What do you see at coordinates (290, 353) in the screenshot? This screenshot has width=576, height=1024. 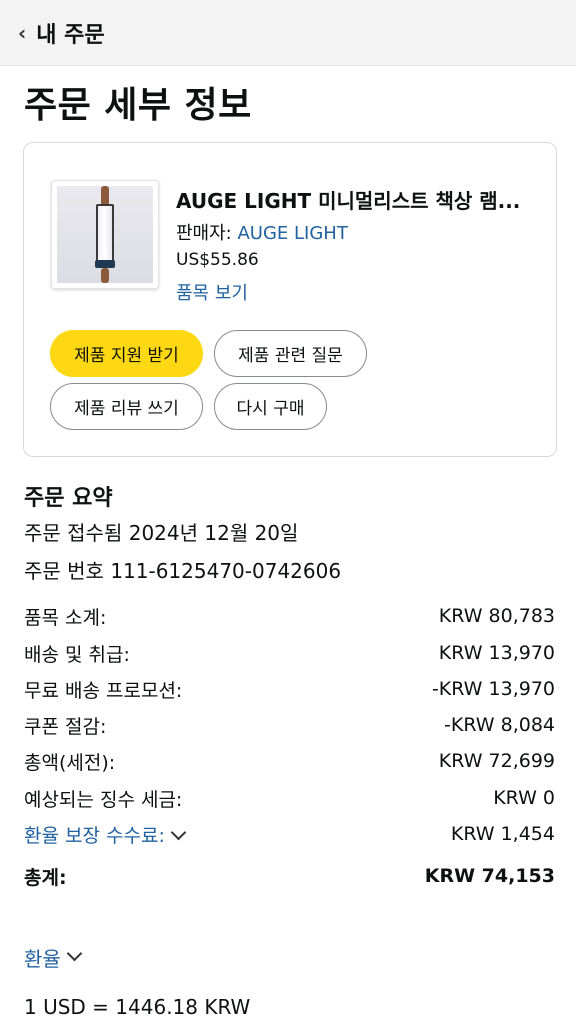 I see `ask-product-question-button: 제품 관련 질문` at bounding box center [290, 353].